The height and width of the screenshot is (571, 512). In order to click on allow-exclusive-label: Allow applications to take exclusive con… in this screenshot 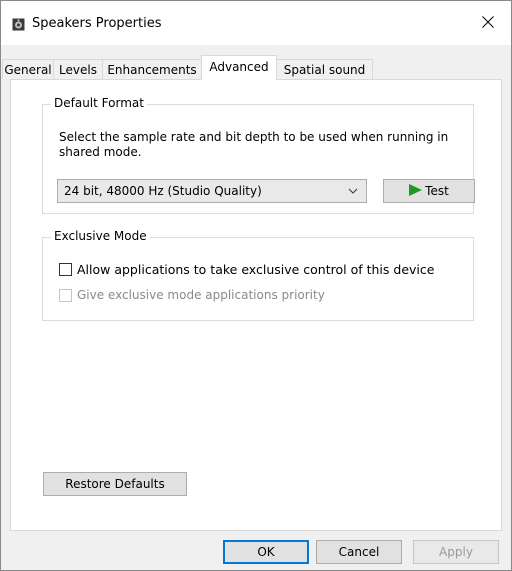, I will do `click(256, 269)`.